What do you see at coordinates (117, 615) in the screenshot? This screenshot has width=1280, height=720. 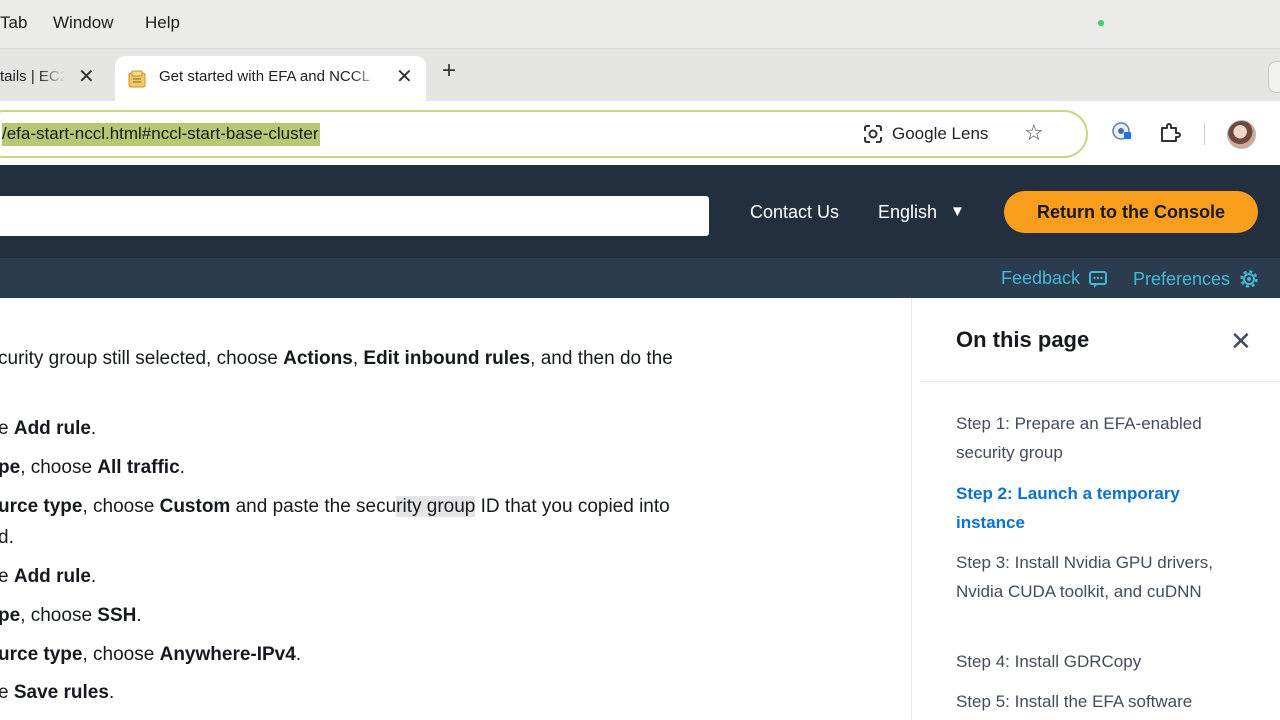 I see `ui-term: SSH` at bounding box center [117, 615].